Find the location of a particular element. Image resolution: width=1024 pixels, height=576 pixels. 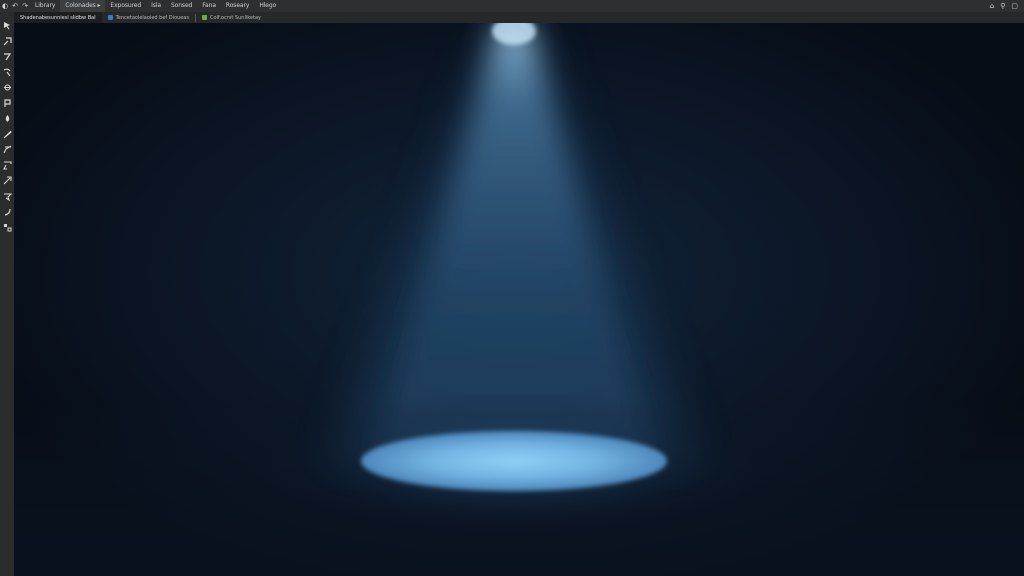

spotlight-pool is located at coordinates (514, 461).